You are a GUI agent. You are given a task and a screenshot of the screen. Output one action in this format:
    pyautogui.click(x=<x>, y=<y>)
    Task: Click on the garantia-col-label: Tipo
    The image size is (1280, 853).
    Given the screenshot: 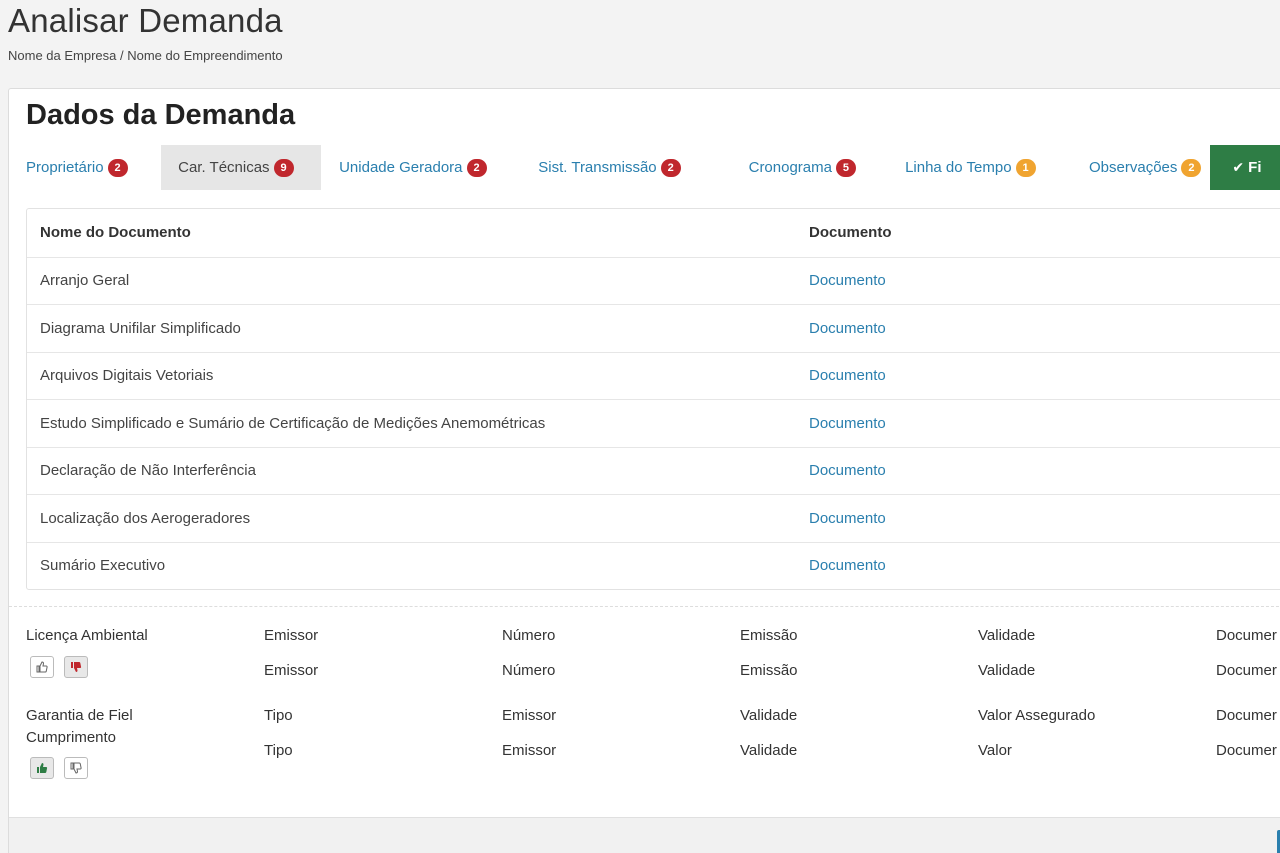 What is the action you would take?
    pyautogui.click(x=278, y=715)
    